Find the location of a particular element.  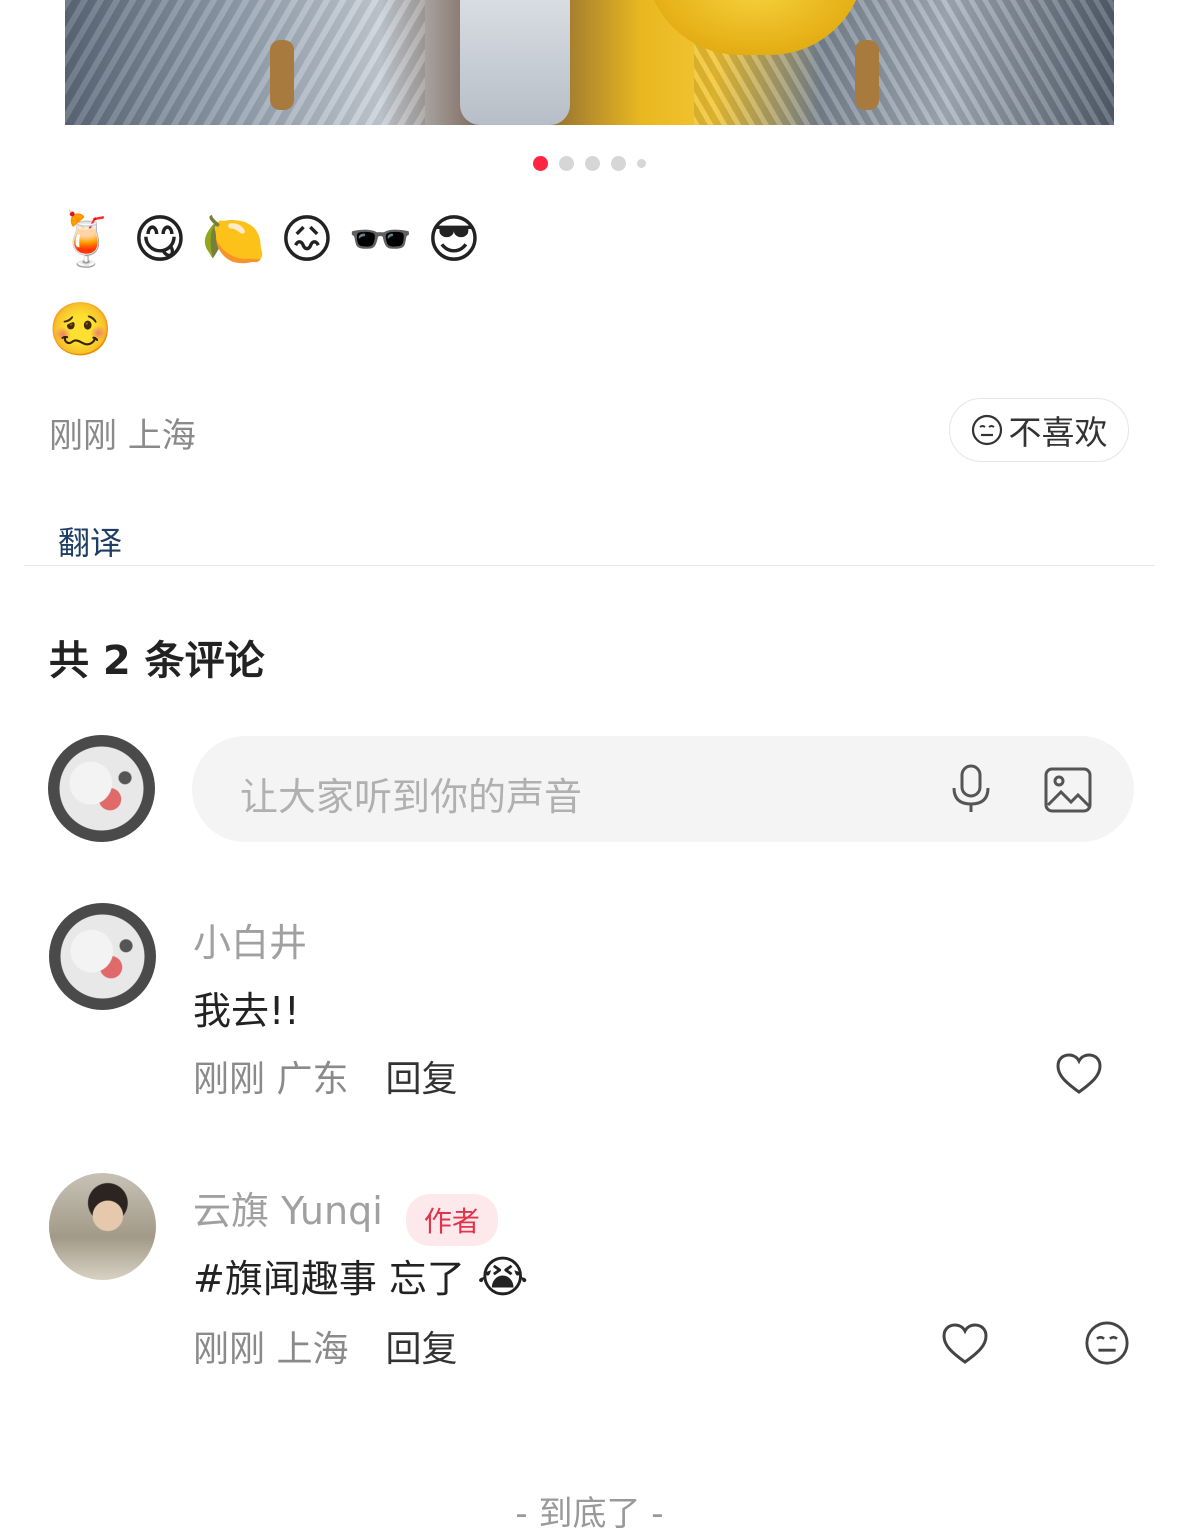

comment-author-row: 云旗 Yunqi 作者 is located at coordinates (345, 1213).